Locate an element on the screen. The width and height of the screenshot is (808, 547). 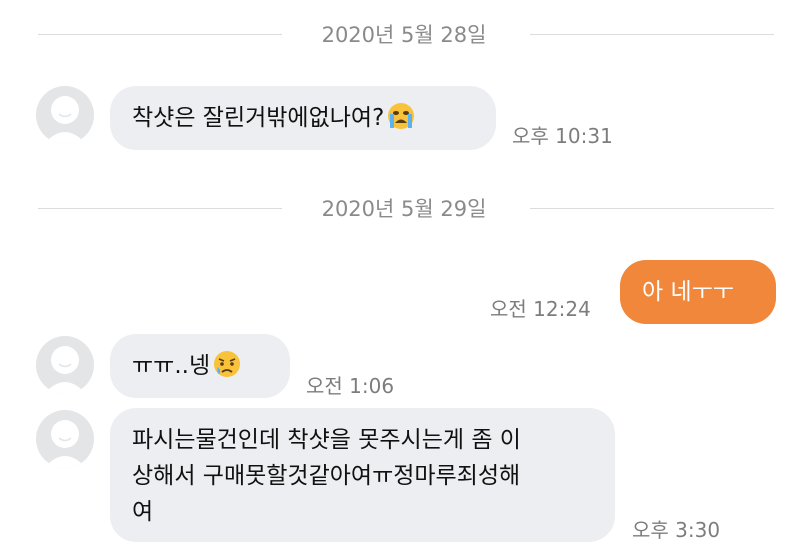
message-text: ㅠㅠ..넹 is located at coordinates (171, 366).